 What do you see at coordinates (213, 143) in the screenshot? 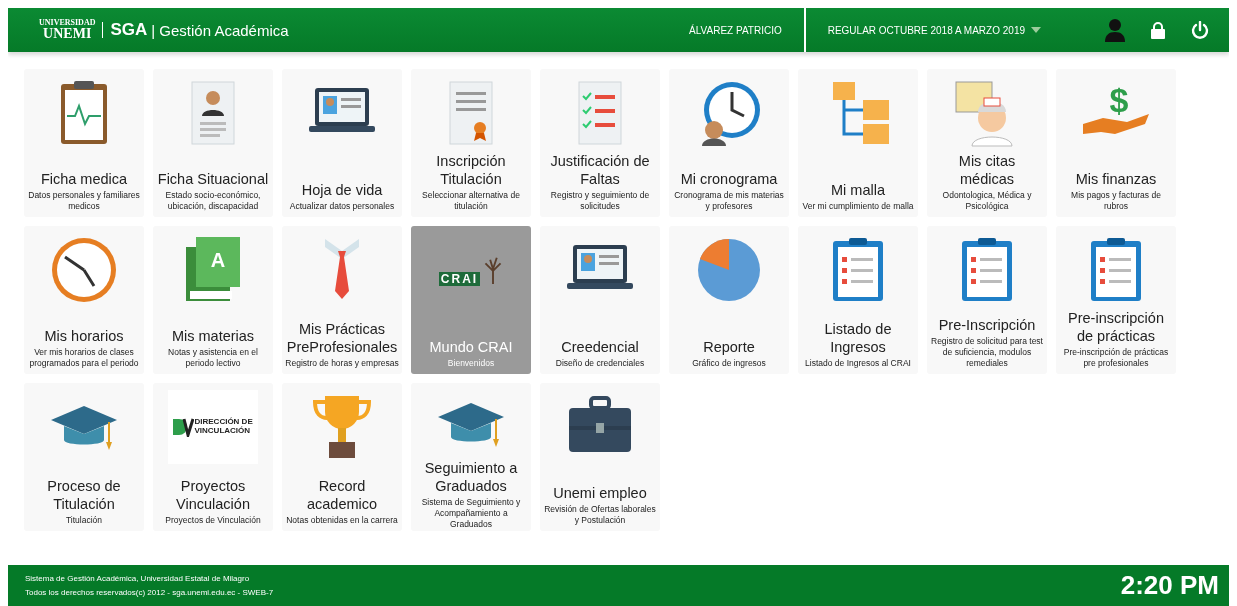
I see `menu-card: Ficha Situacional Estado socio-económico, ubicación, discapacidad` at bounding box center [213, 143].